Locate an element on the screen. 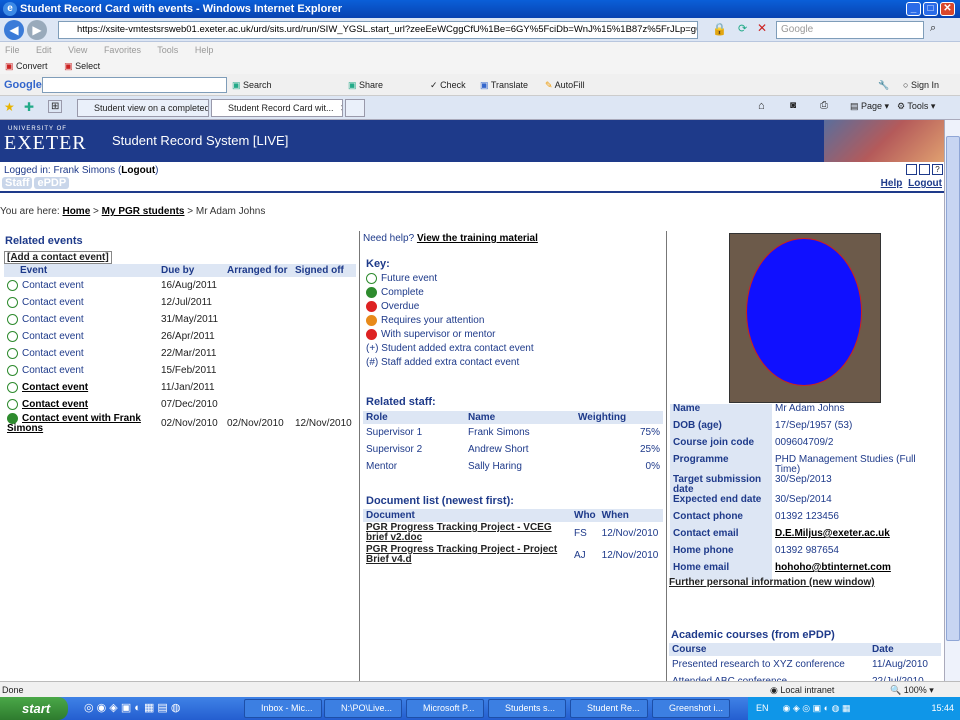 The height and width of the screenshot is (720, 960). print-page-icon is located at coordinates (924, 169).